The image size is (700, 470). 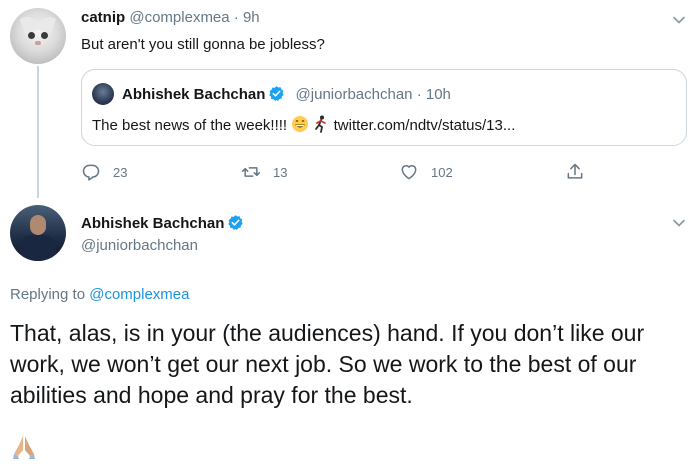 What do you see at coordinates (575, 171) in the screenshot?
I see `share-icon` at bounding box center [575, 171].